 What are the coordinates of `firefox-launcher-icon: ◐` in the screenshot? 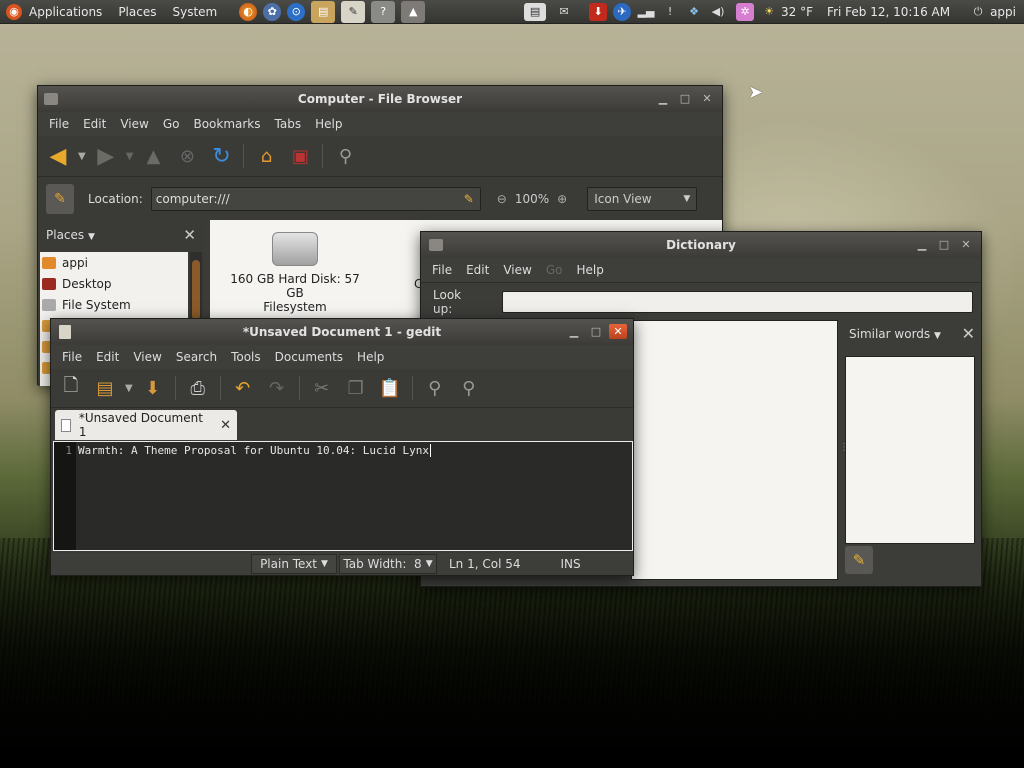 It's located at (248, 11).